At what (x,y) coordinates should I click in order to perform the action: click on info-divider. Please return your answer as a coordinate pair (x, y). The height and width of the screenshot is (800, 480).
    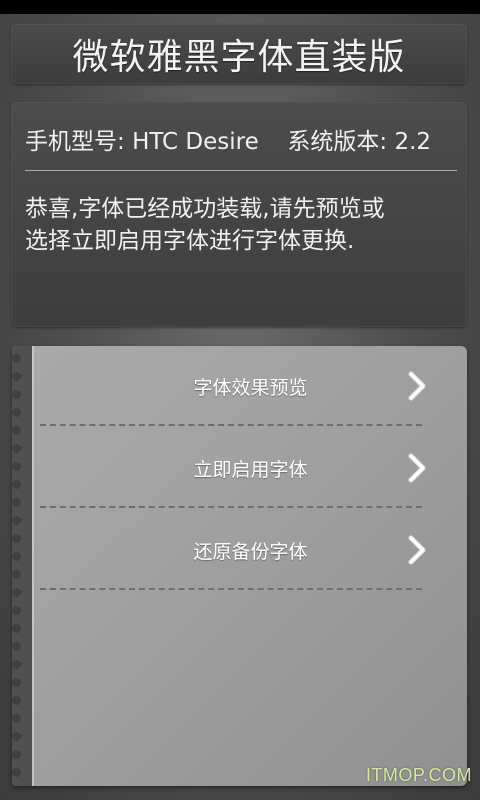
    Looking at the image, I should click on (241, 170).